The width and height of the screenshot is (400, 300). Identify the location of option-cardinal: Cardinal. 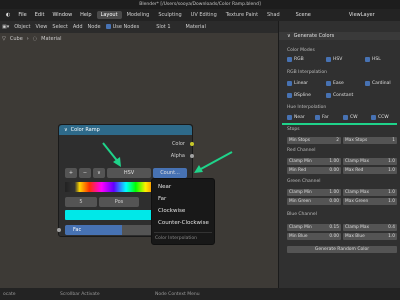
(378, 83).